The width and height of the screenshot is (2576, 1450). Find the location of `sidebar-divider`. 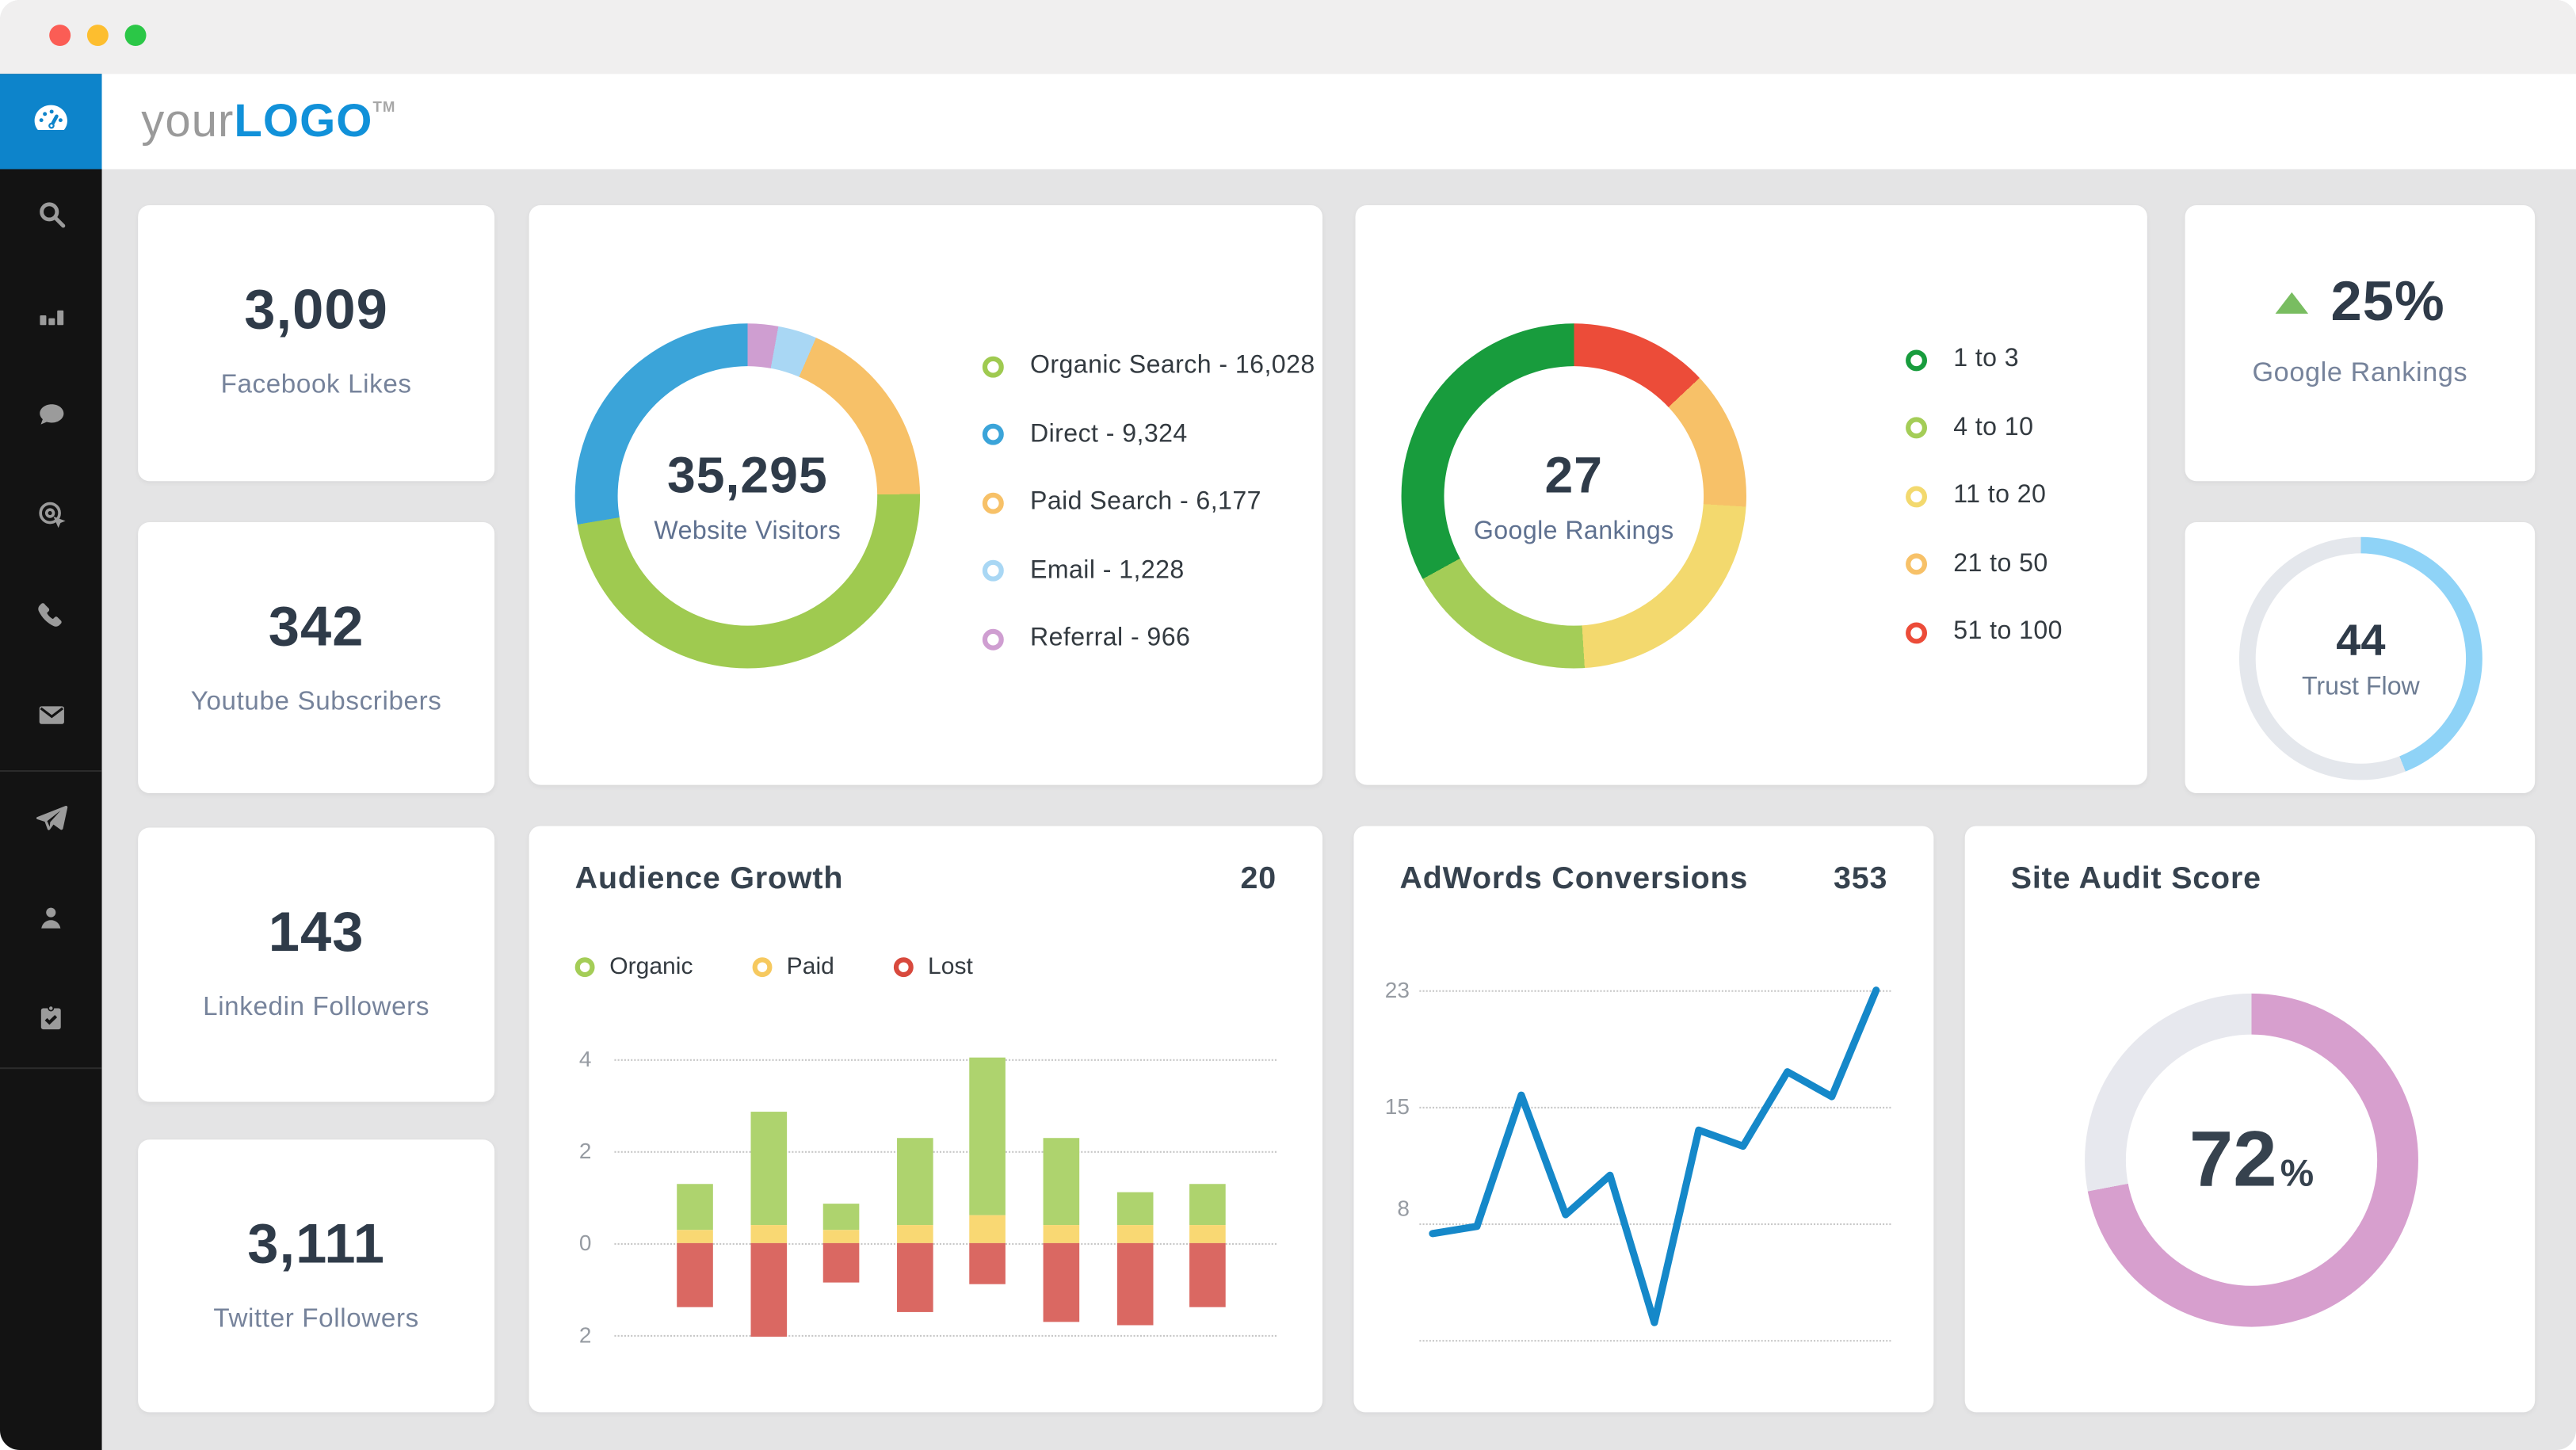

sidebar-divider is located at coordinates (51, 1068).